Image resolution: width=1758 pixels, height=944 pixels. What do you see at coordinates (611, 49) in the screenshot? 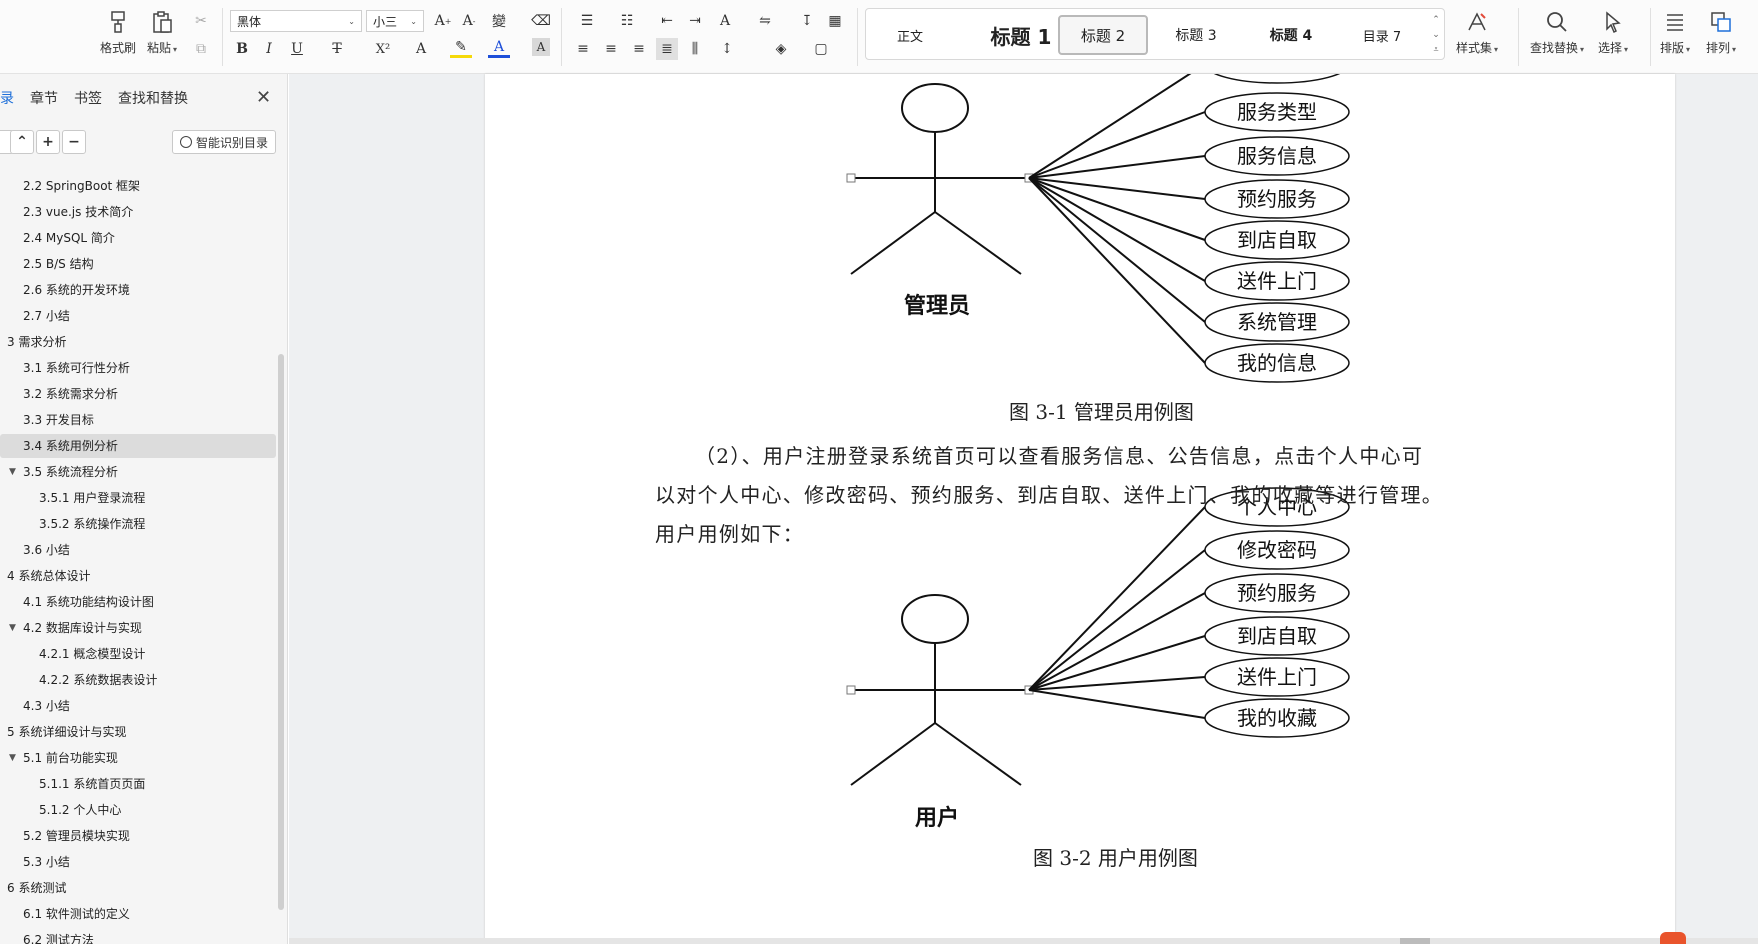
I see `align-center-icon: ≡` at bounding box center [611, 49].